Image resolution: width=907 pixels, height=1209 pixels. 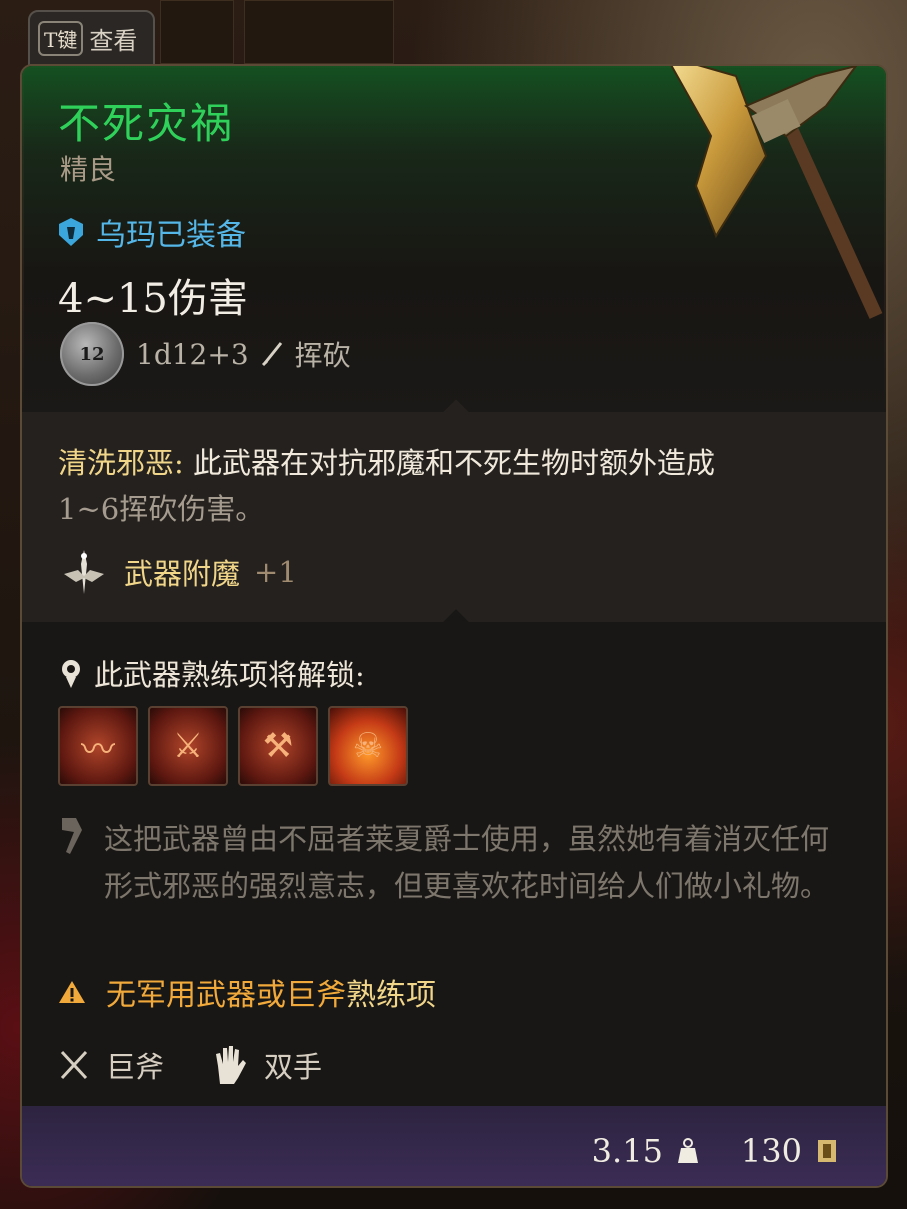 What do you see at coordinates (190, 1065) in the screenshot?
I see `weapon-properties: 巨斧 双手` at bounding box center [190, 1065].